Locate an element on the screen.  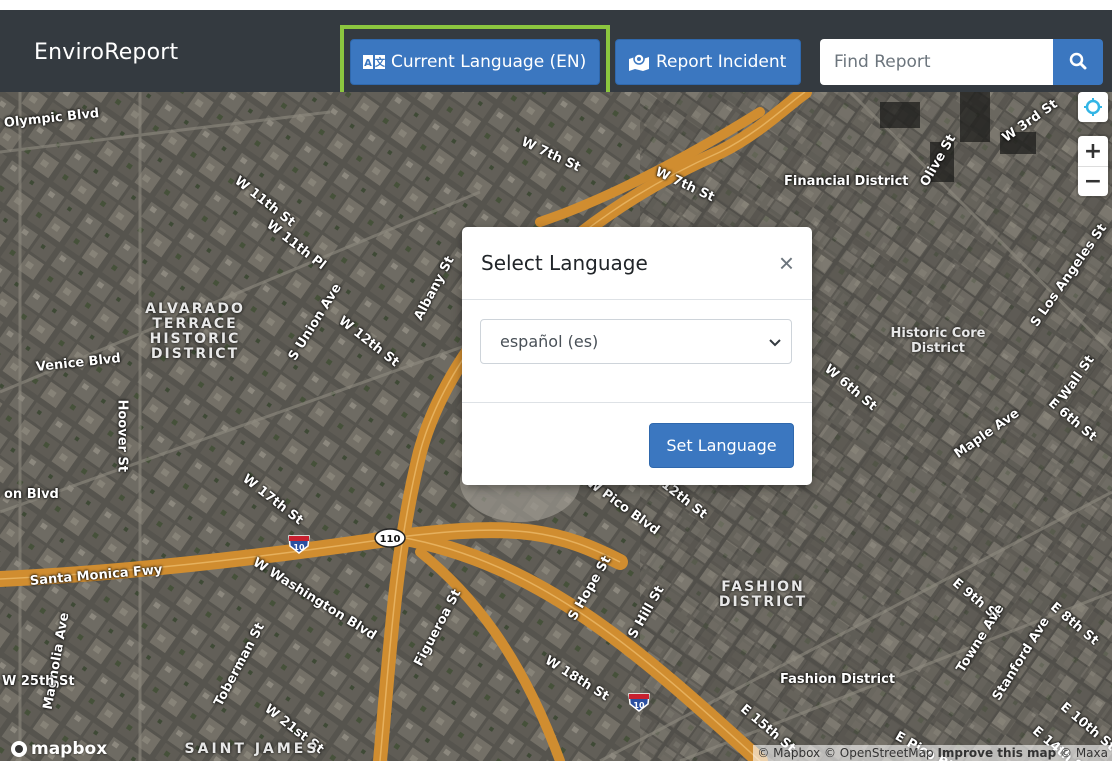
svg-text: 110 is located at coordinates (390, 539).